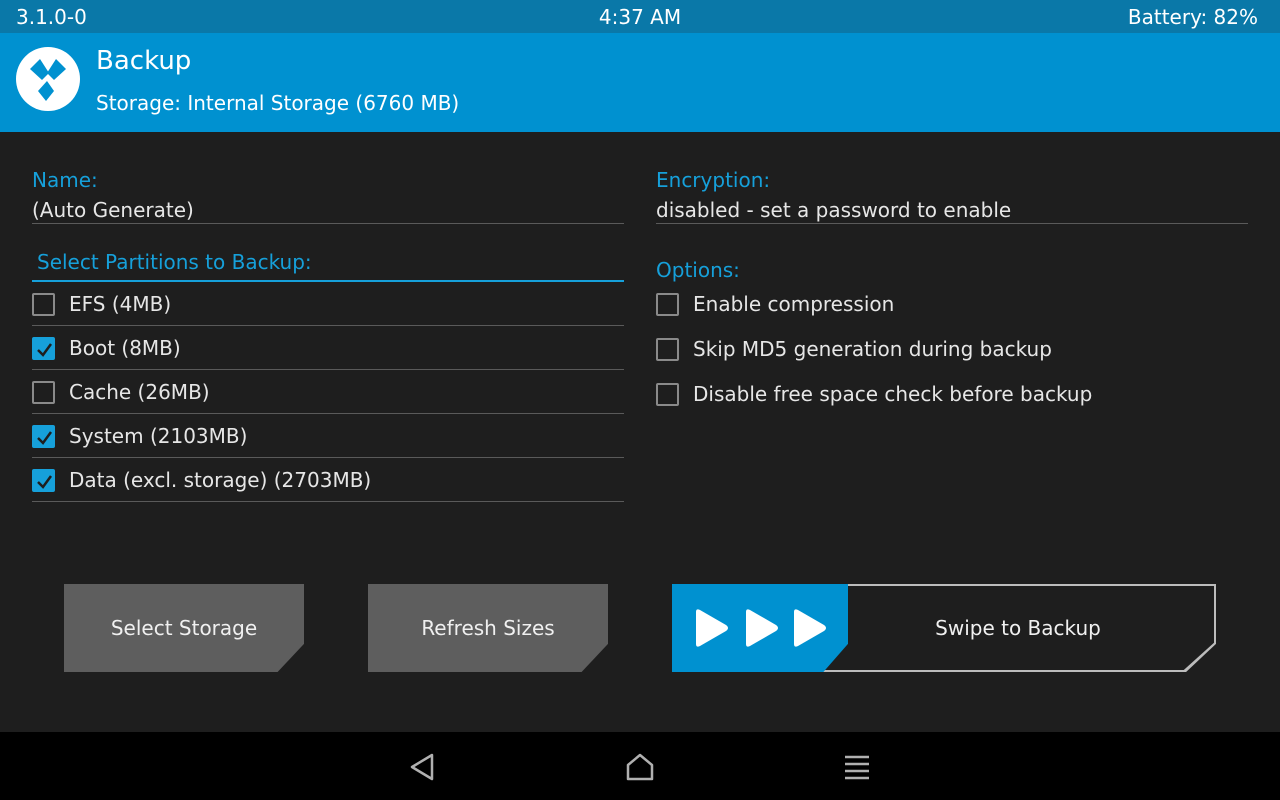  I want to click on checkbox-free-space, so click(667, 394).